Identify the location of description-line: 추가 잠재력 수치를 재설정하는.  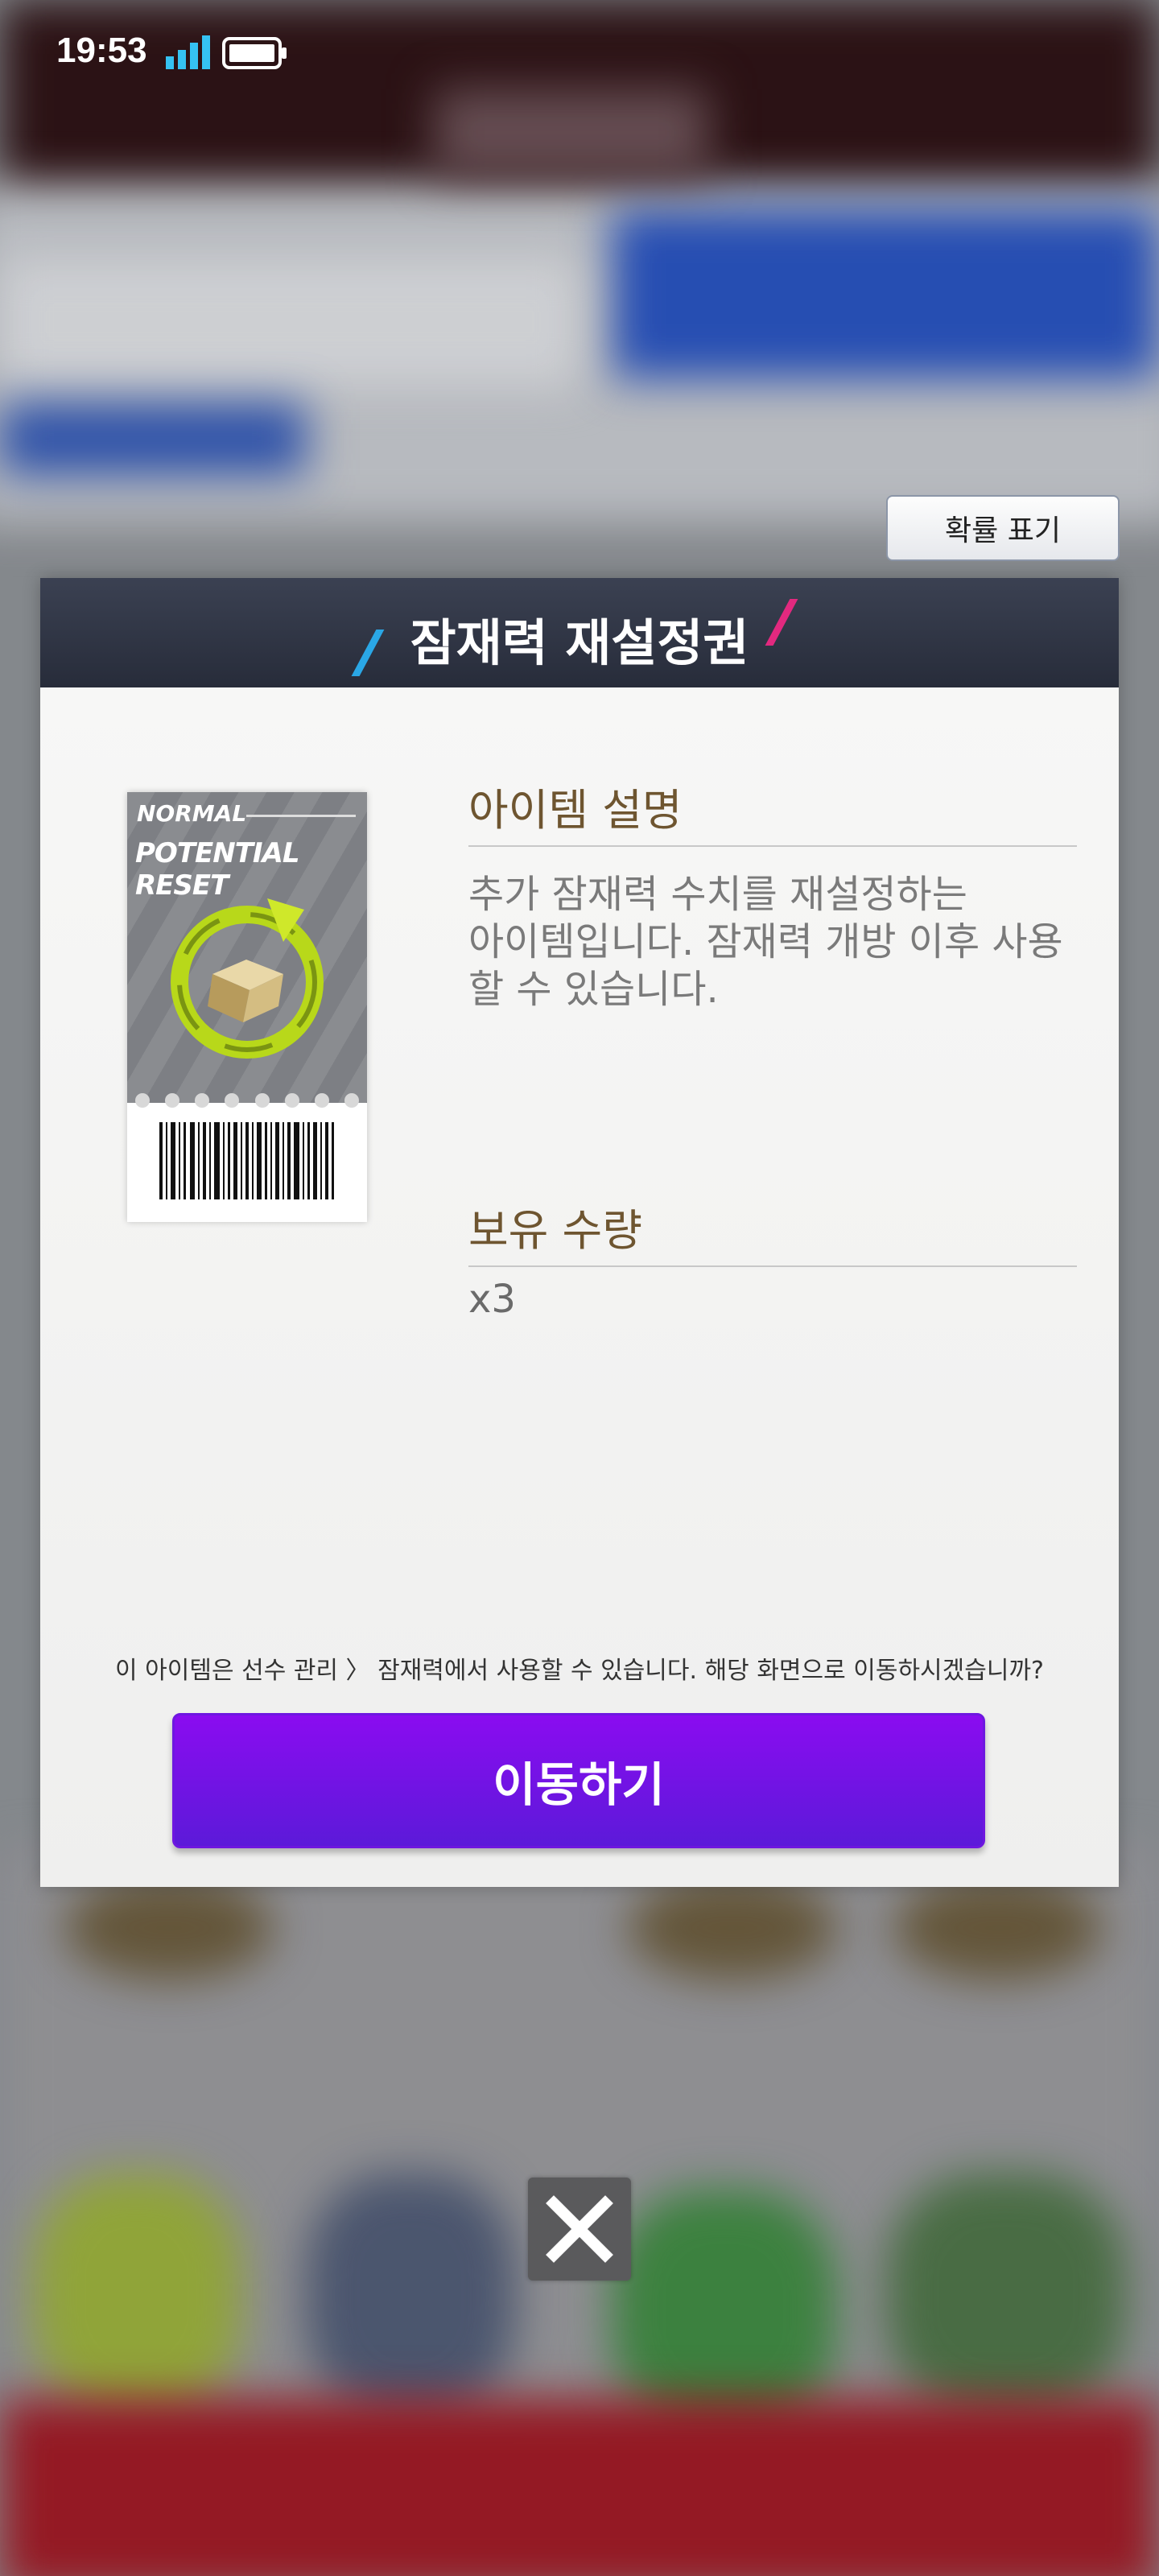
(717, 894).